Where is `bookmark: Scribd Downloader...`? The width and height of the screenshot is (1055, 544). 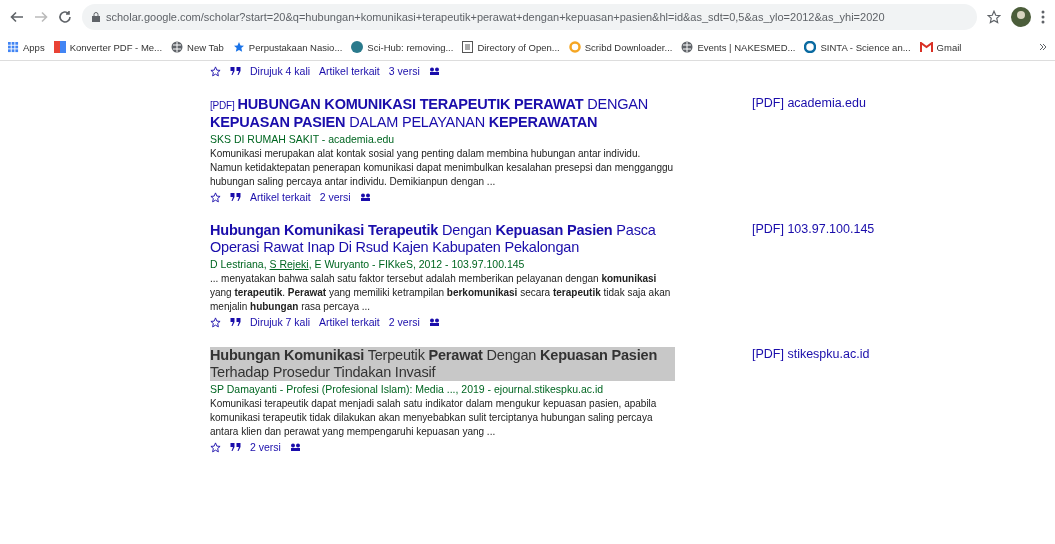 bookmark: Scribd Downloader... is located at coordinates (620, 47).